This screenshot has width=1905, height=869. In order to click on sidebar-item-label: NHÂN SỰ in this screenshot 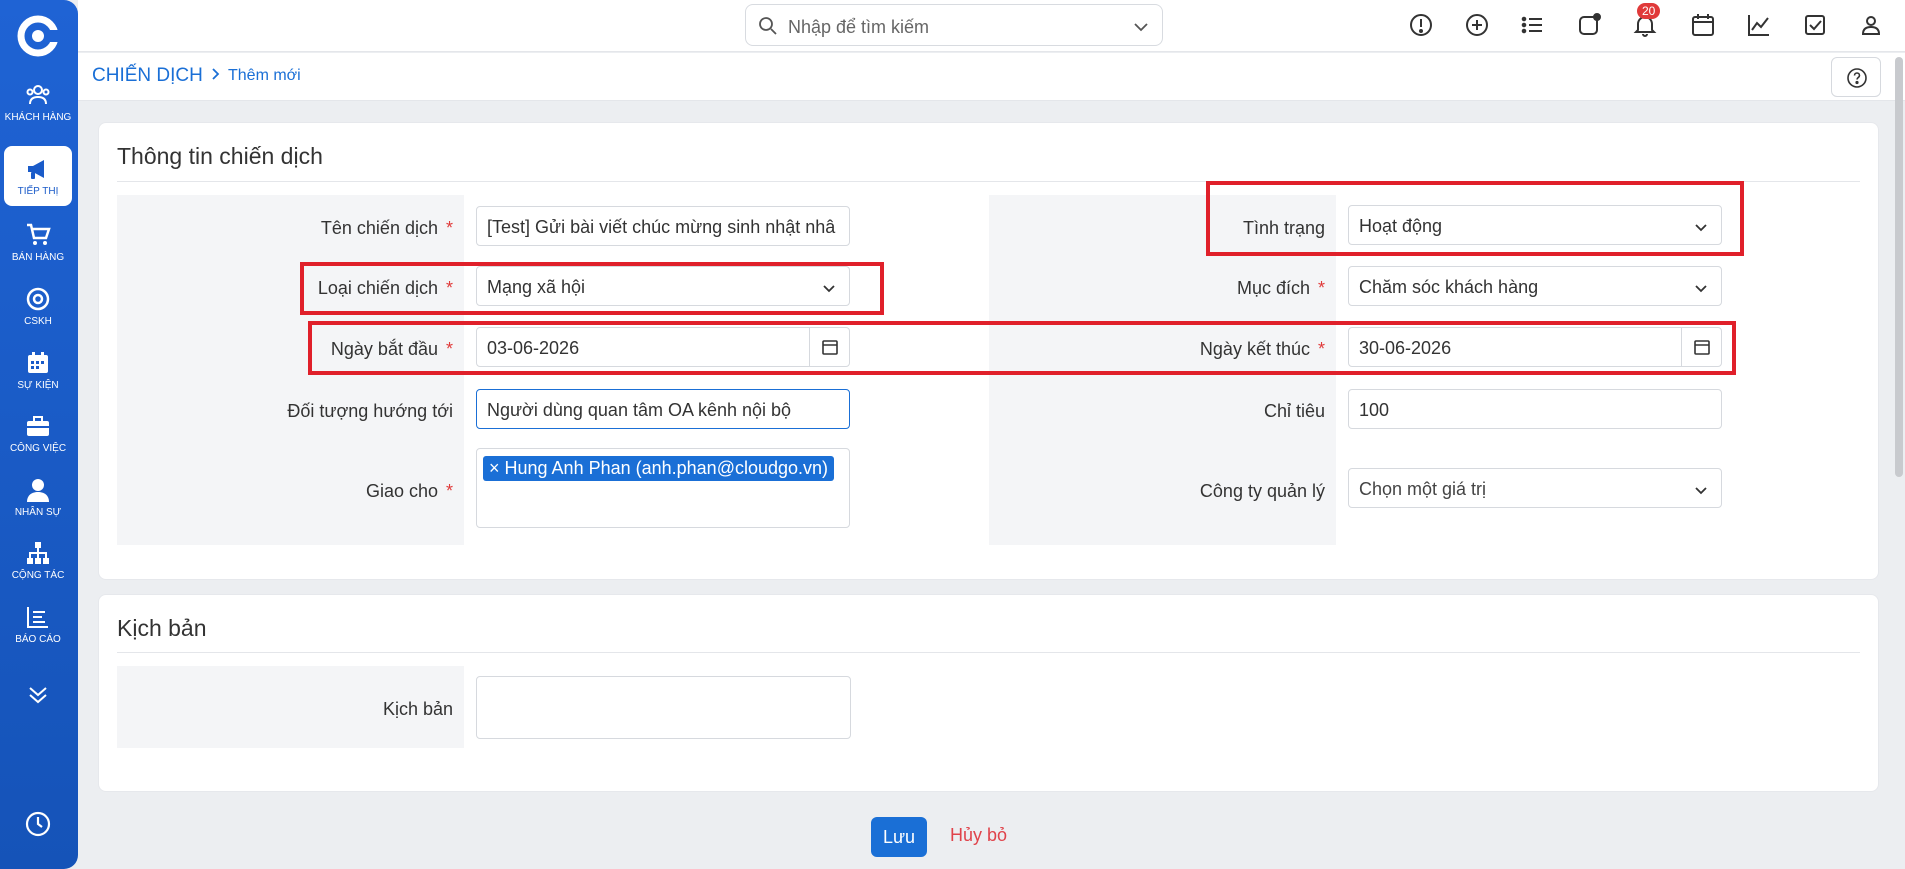, I will do `click(38, 512)`.